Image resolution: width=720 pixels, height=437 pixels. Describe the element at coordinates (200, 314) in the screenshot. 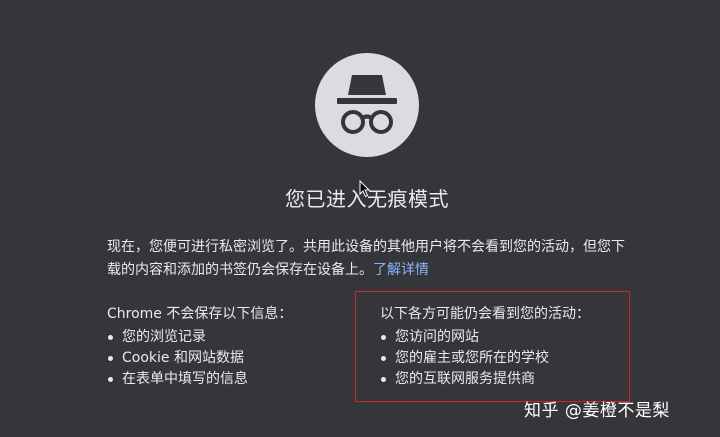

I see `not-saved-heading: Chrome 不会保存以下信息：` at that location.